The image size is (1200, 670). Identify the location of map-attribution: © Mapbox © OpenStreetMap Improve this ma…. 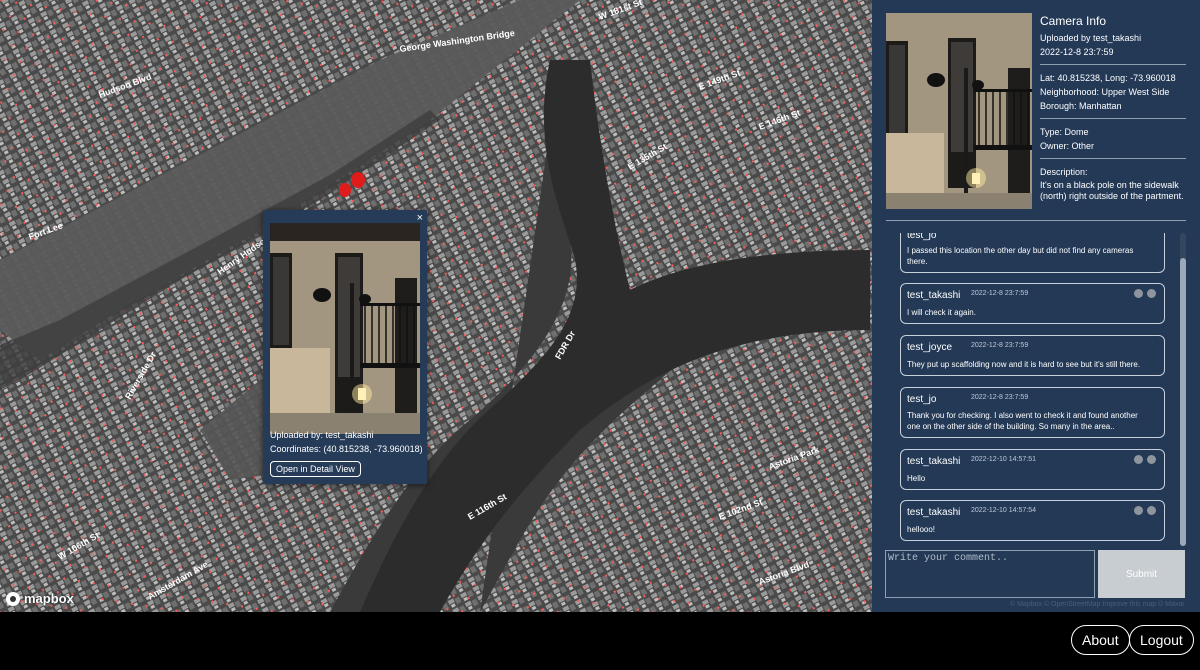
(1097, 604).